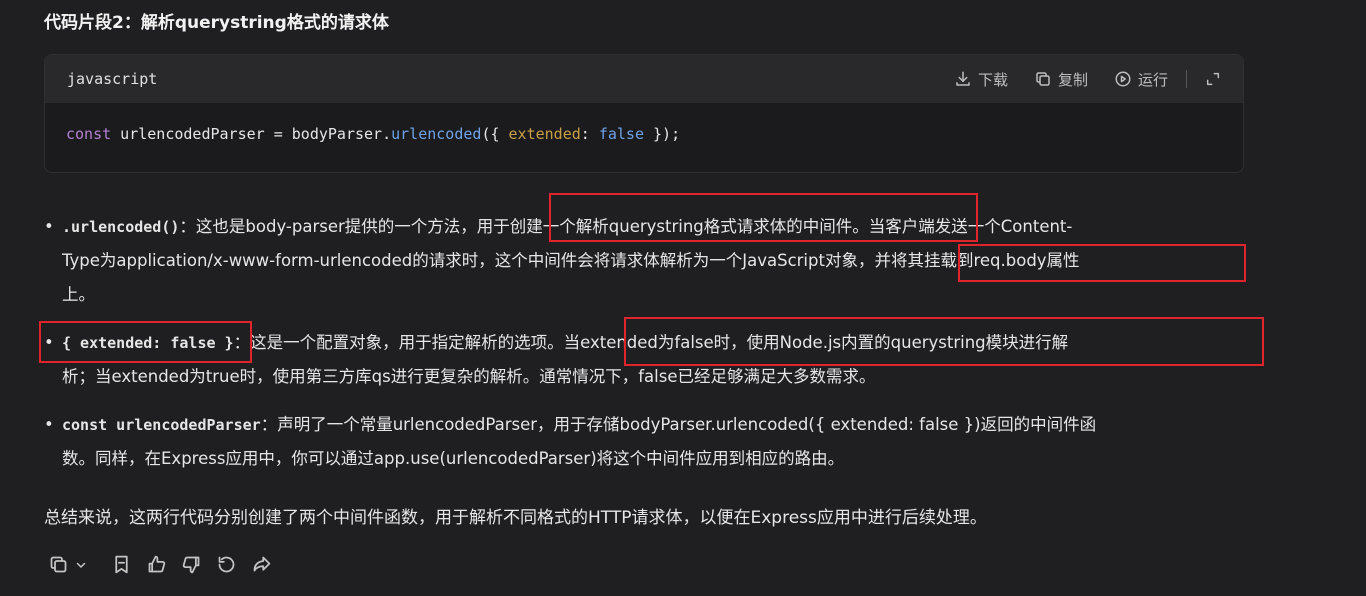 This screenshot has width=1366, height=596. What do you see at coordinates (644, 79) in the screenshot?
I see `code-header: javascript 下载 复制 运行` at bounding box center [644, 79].